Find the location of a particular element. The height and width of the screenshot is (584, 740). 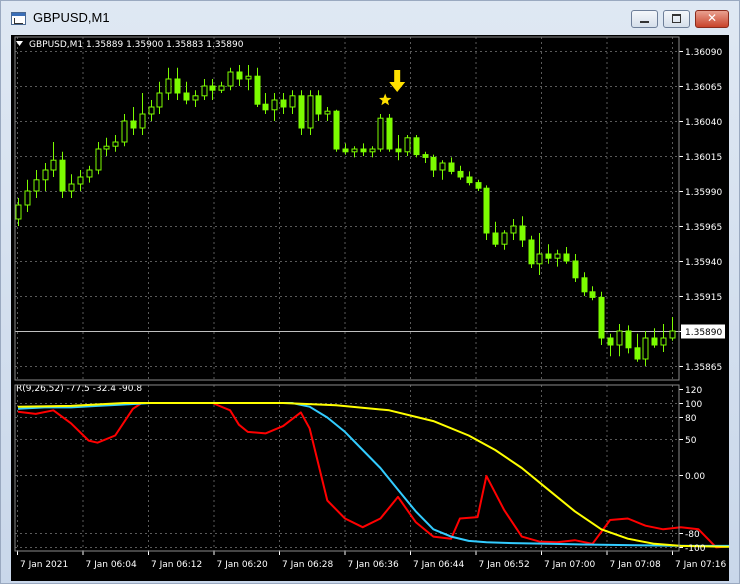

price-tick-label: 1.35890 is located at coordinates (703, 333).